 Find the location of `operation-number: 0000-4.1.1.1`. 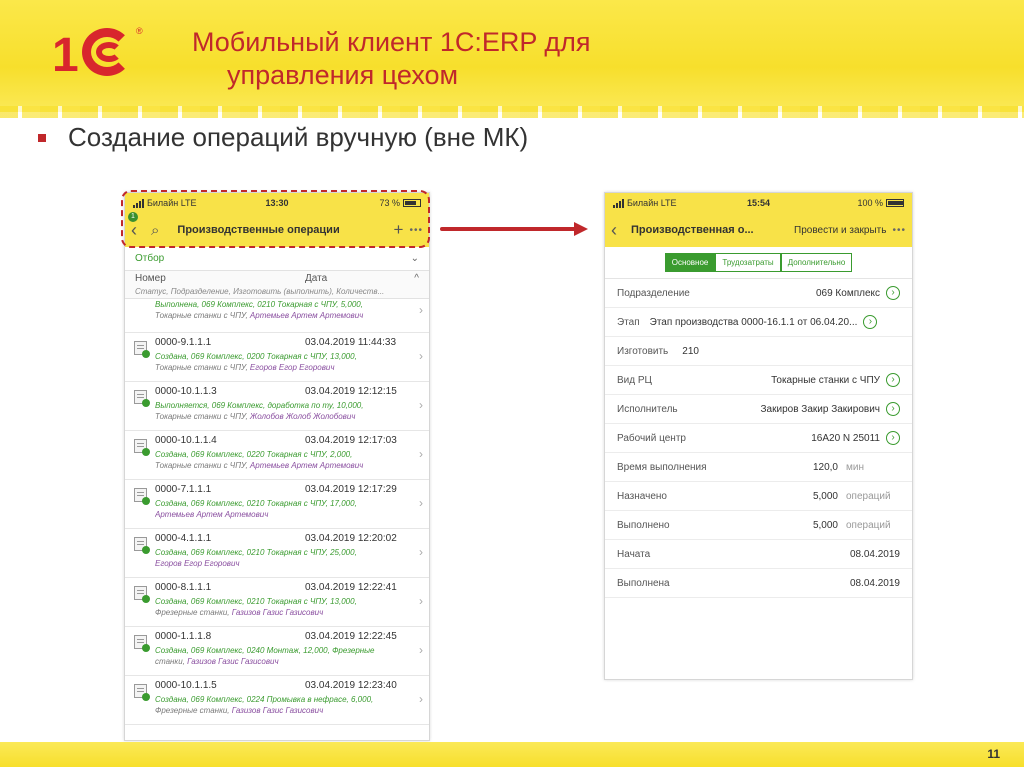

operation-number: 0000-4.1.1.1 is located at coordinates (183, 538).